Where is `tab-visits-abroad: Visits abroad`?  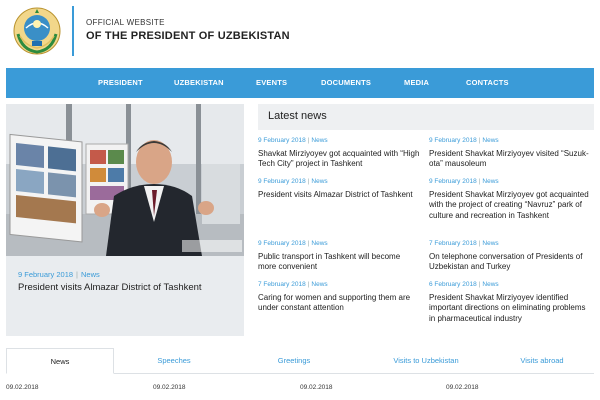 tab-visits-abroad: Visits abroad is located at coordinates (542, 361).